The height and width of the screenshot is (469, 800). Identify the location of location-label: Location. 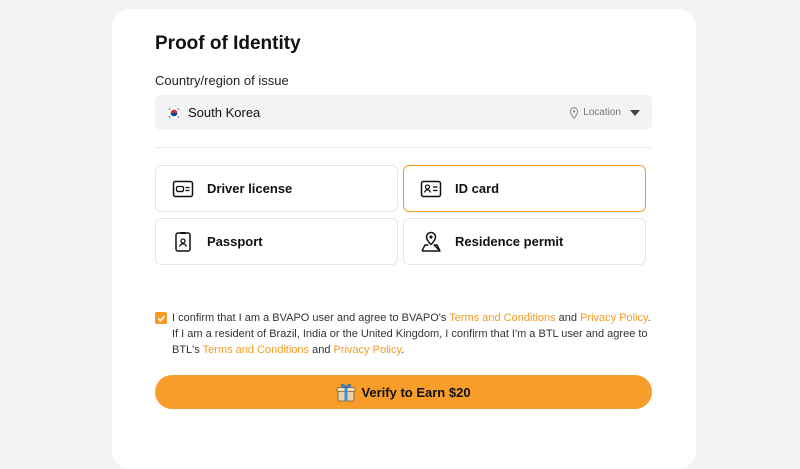
(602, 112).